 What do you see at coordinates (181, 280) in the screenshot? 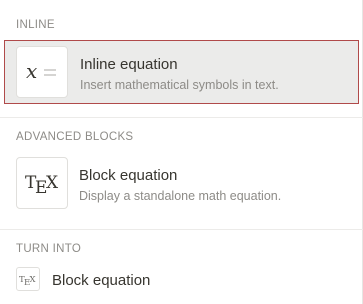
I see `menu-item-turn-into-block-equation: T E X Block equation` at bounding box center [181, 280].